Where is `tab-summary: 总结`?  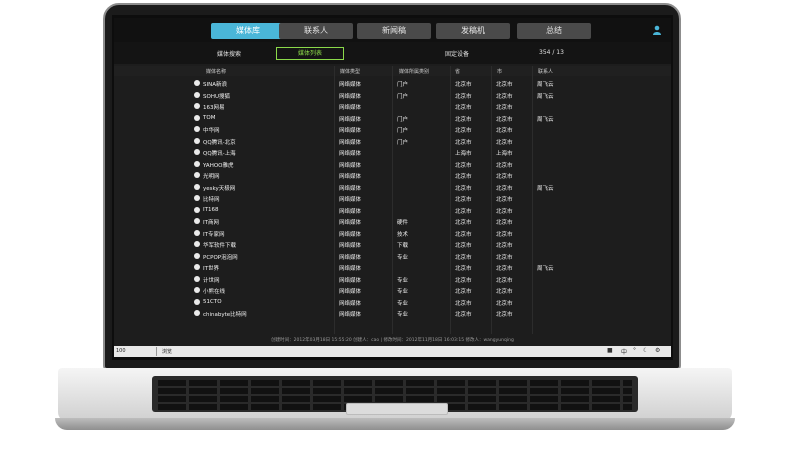
tab-summary: 总结 is located at coordinates (554, 31).